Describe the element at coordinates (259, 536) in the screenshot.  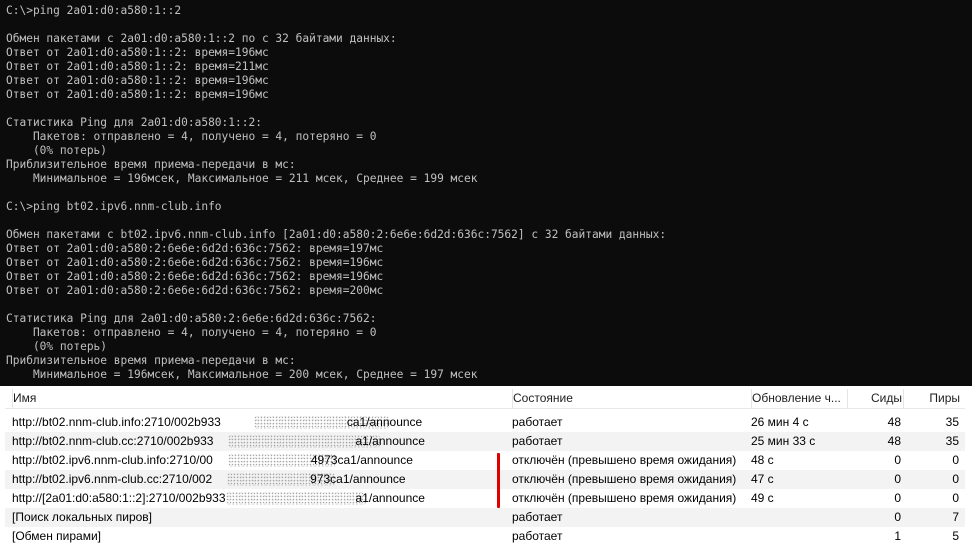
I see `tracker-url: [Обмен пирами]` at that location.